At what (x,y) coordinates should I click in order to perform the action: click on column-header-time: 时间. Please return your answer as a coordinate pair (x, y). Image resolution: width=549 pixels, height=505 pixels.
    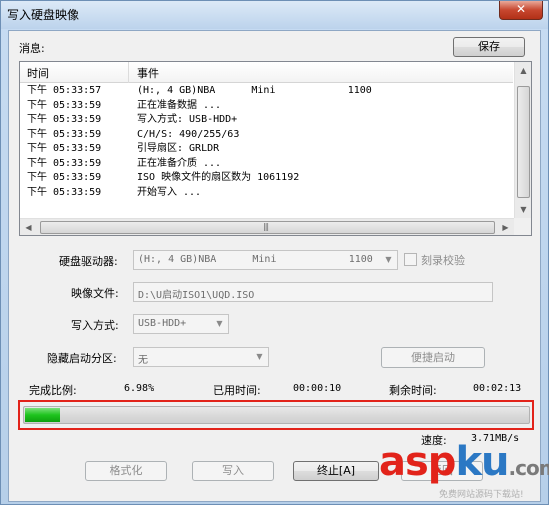
    Looking at the image, I should click on (38, 73).